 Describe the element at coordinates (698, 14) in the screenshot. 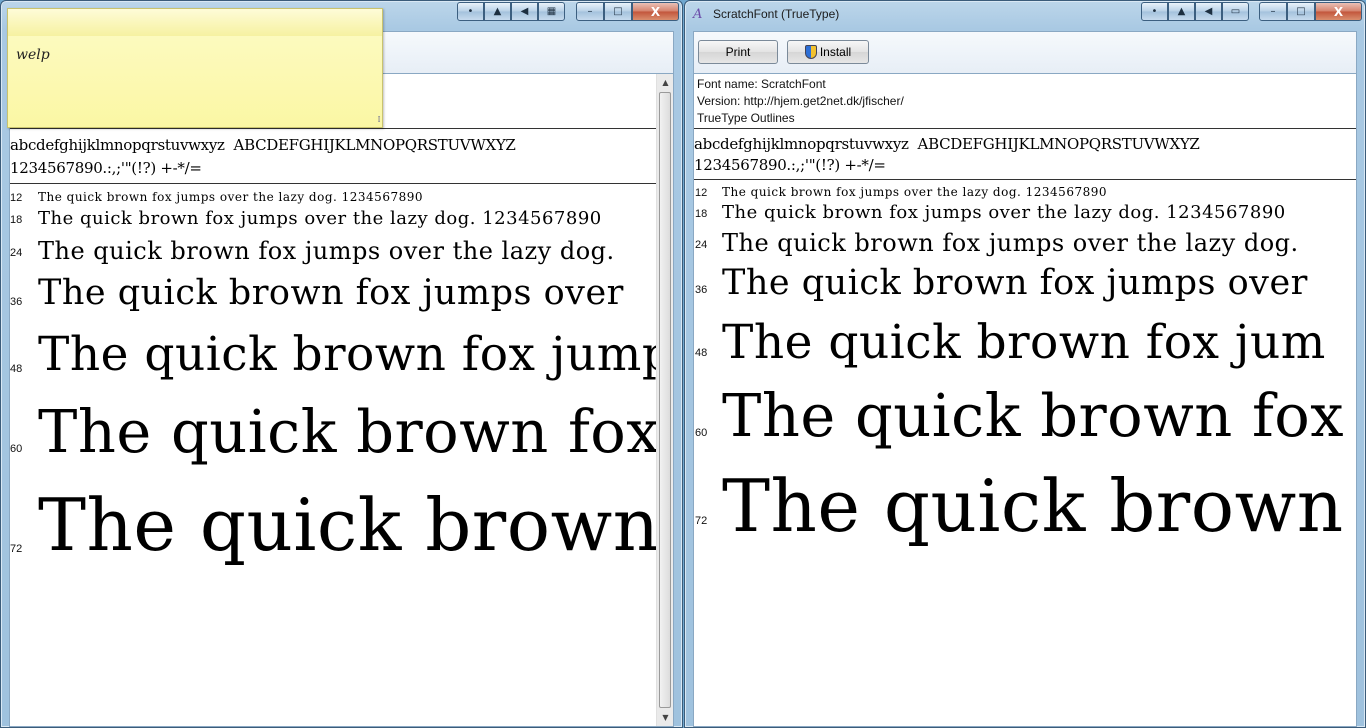

I see `font-file-icon: A` at that location.